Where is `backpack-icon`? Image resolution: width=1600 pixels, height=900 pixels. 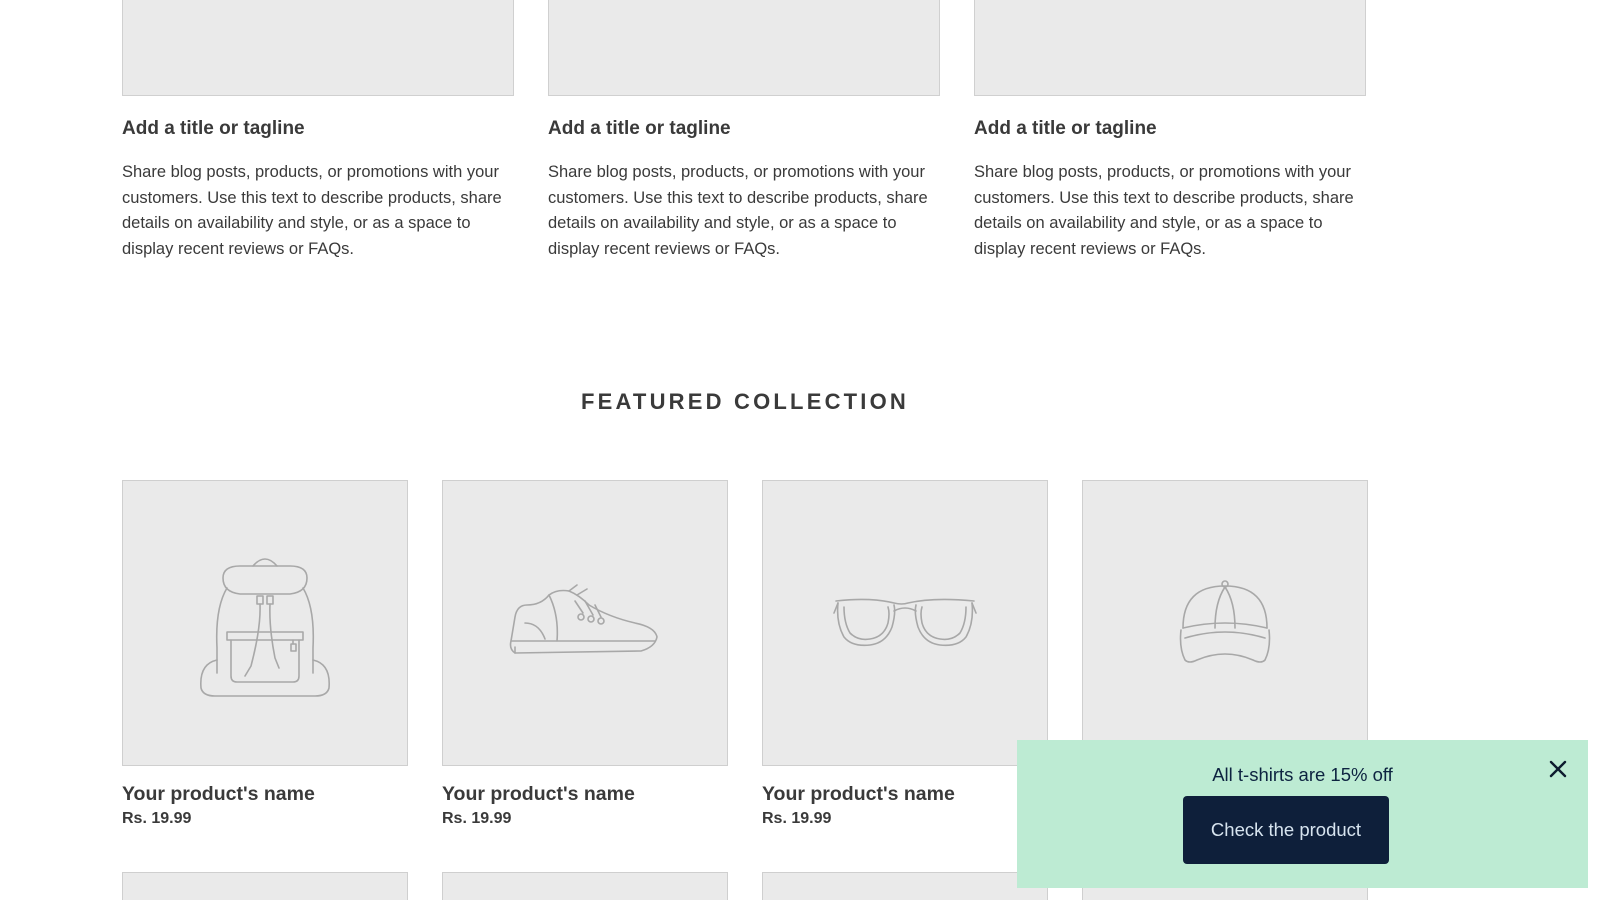
backpack-icon is located at coordinates (265, 627).